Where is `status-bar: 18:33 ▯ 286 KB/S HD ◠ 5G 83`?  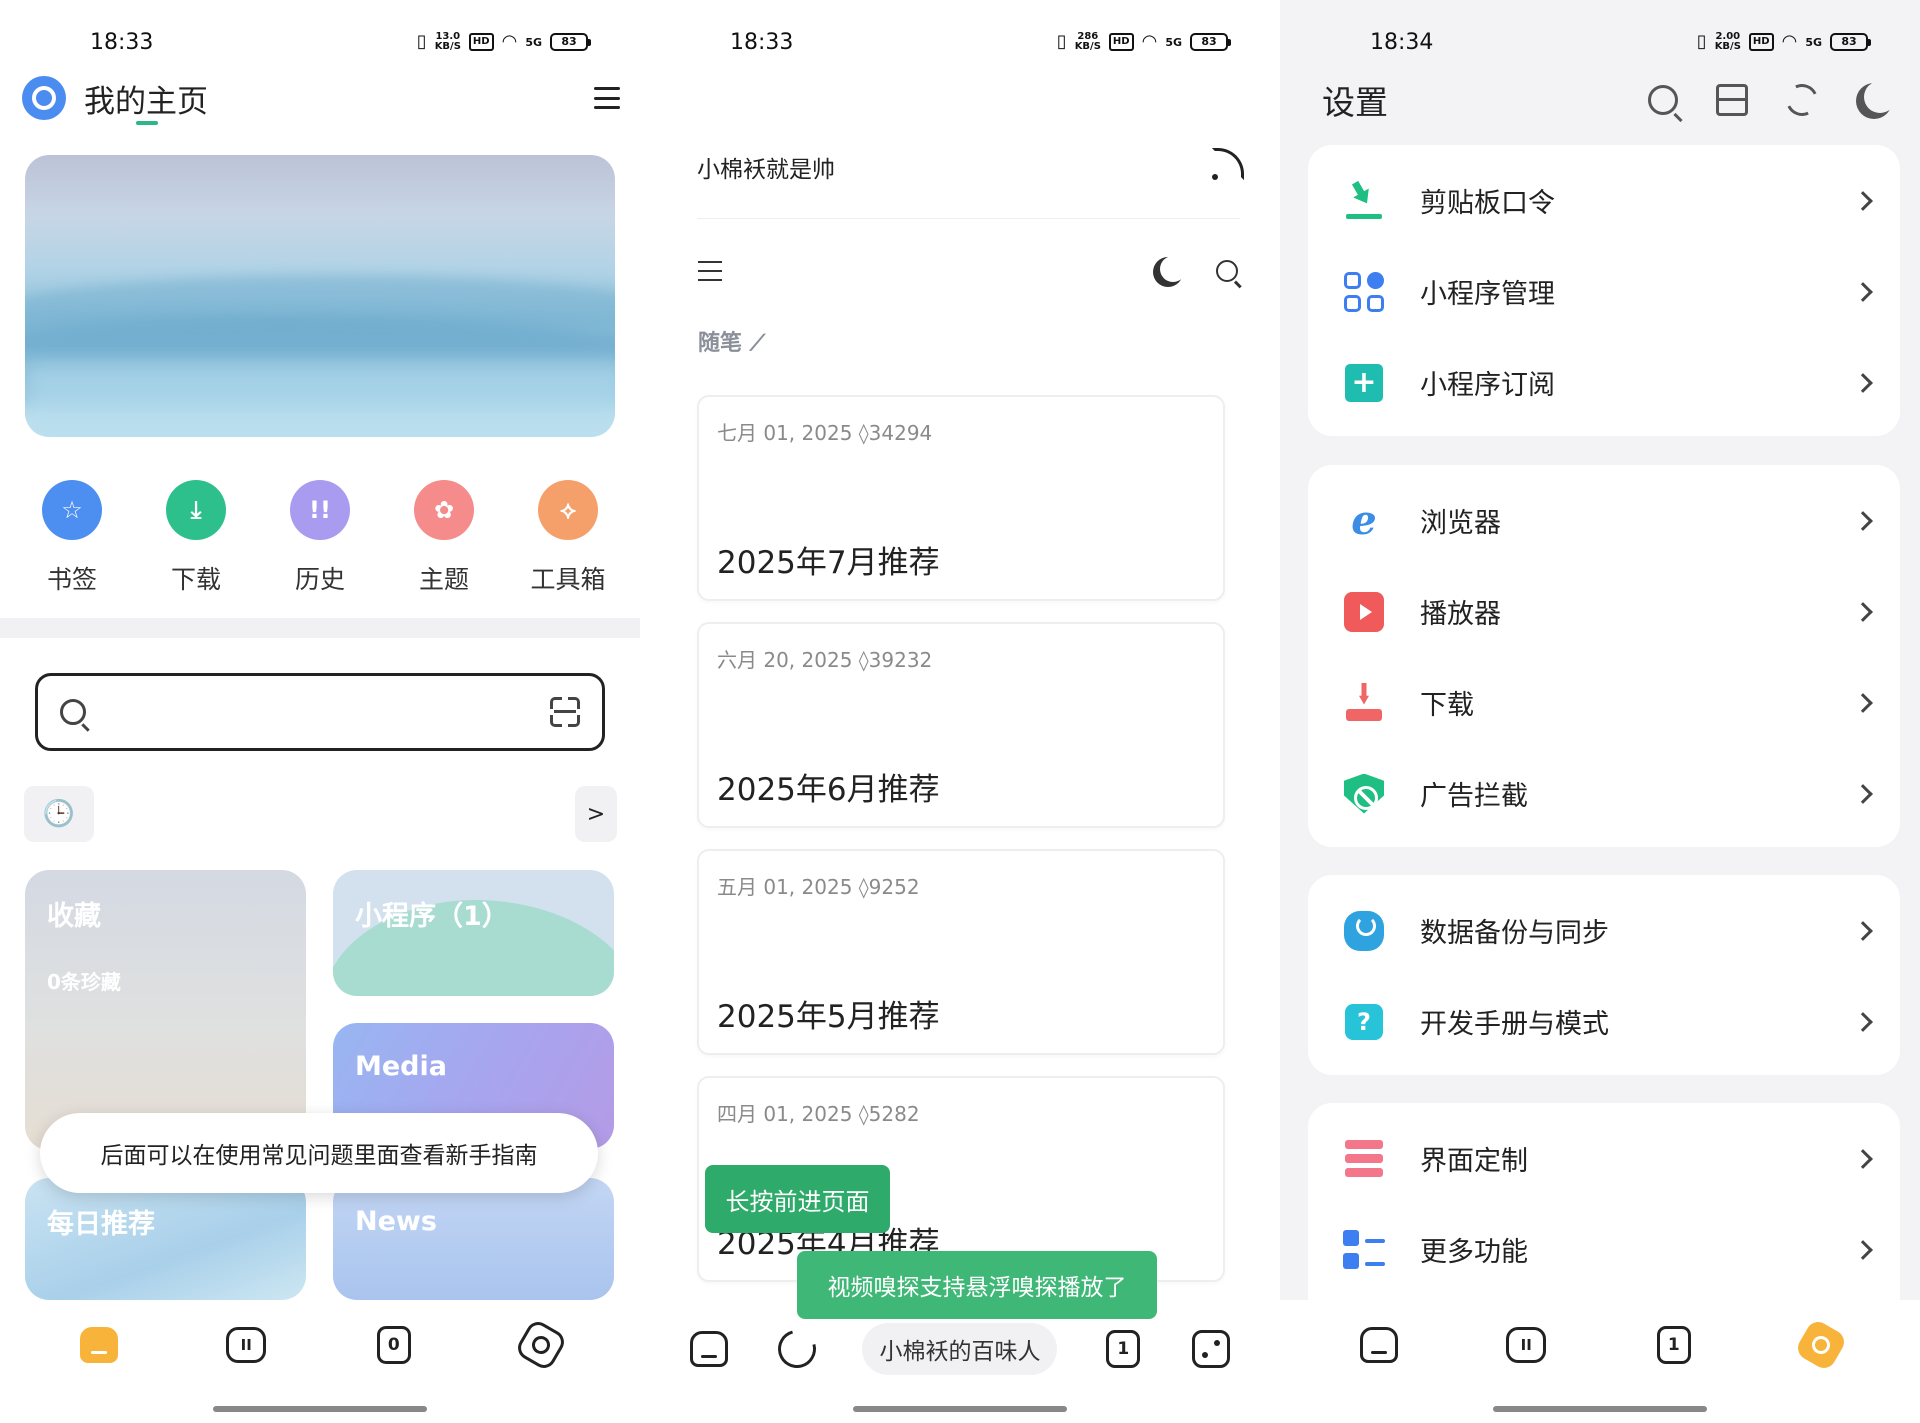
status-bar: 18:33 ▯ 286 KB/S HD ◠ 5G 83 is located at coordinates (960, 42).